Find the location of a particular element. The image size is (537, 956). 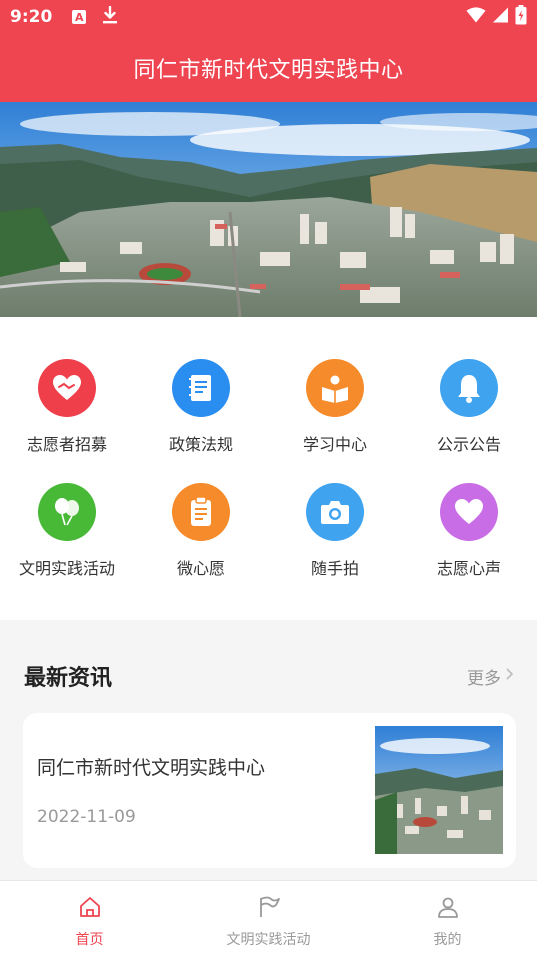

book-icon is located at coordinates (201, 388).